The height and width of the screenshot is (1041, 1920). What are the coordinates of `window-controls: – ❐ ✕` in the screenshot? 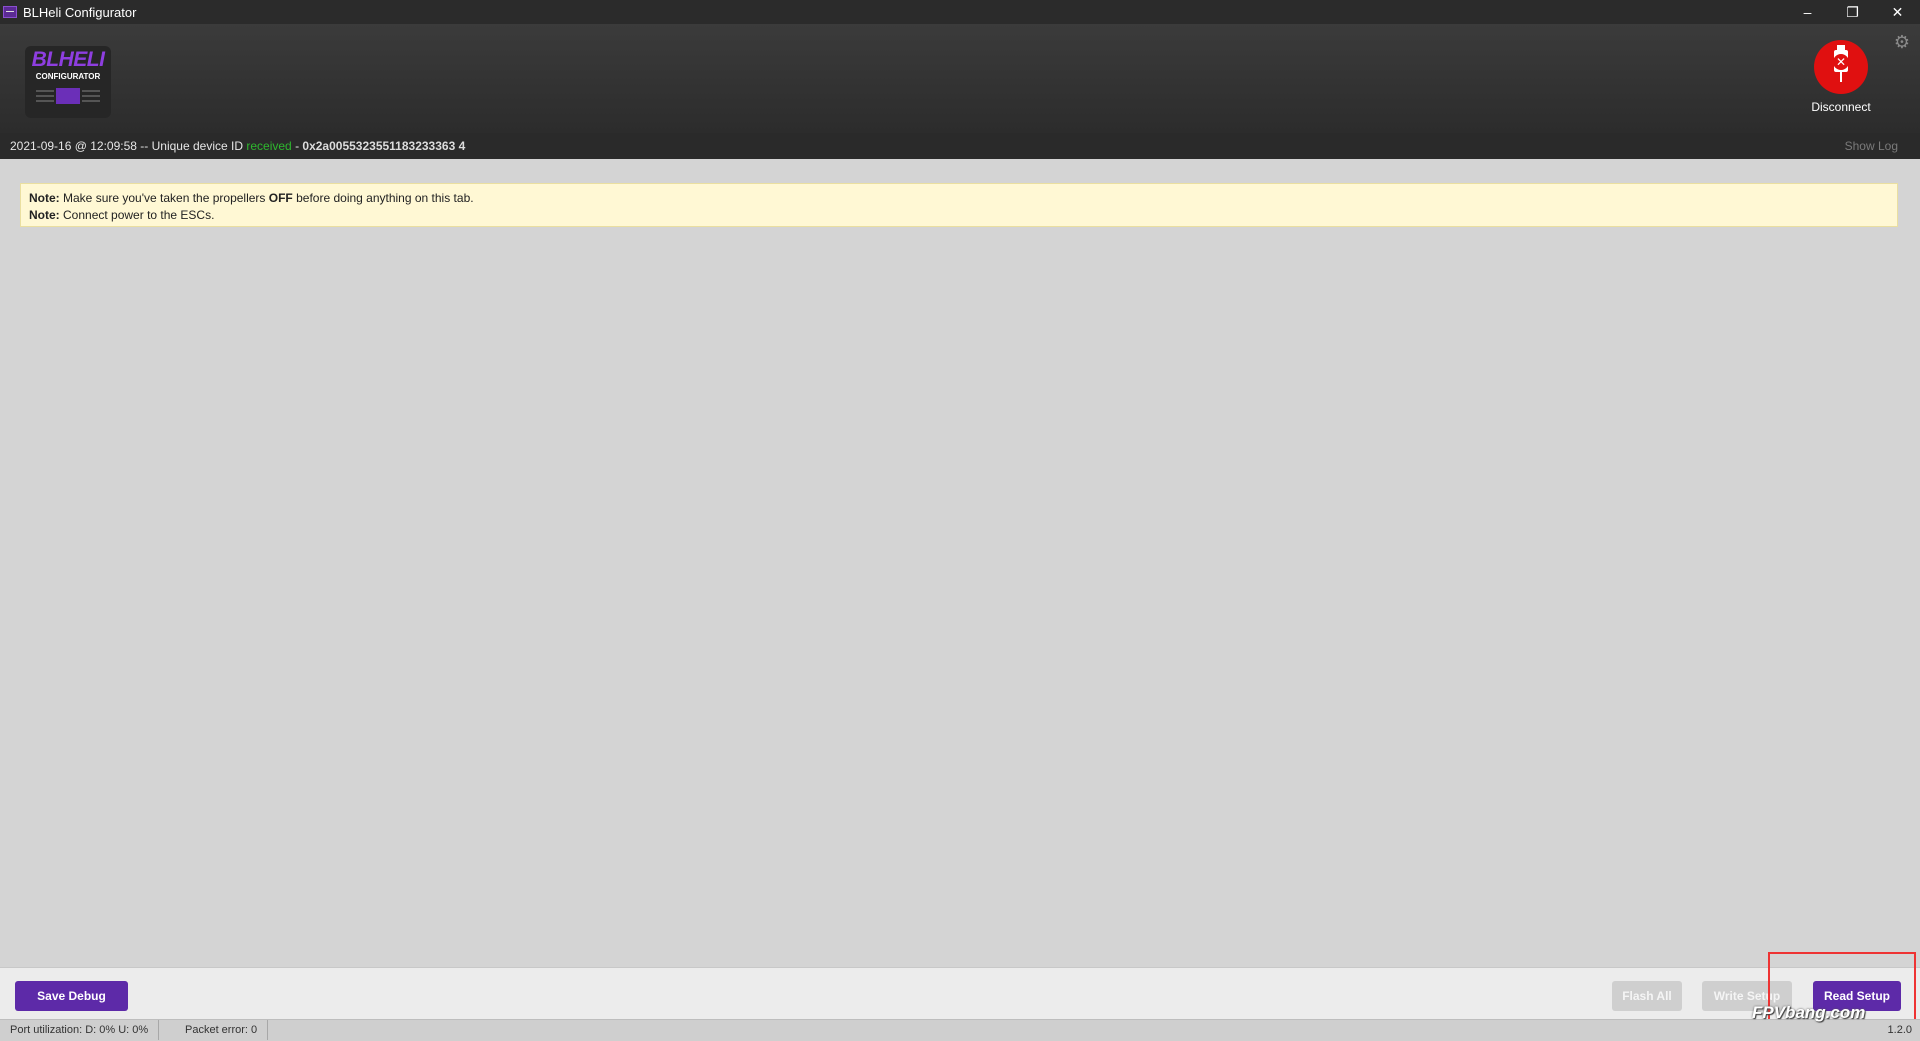 It's located at (1852, 12).